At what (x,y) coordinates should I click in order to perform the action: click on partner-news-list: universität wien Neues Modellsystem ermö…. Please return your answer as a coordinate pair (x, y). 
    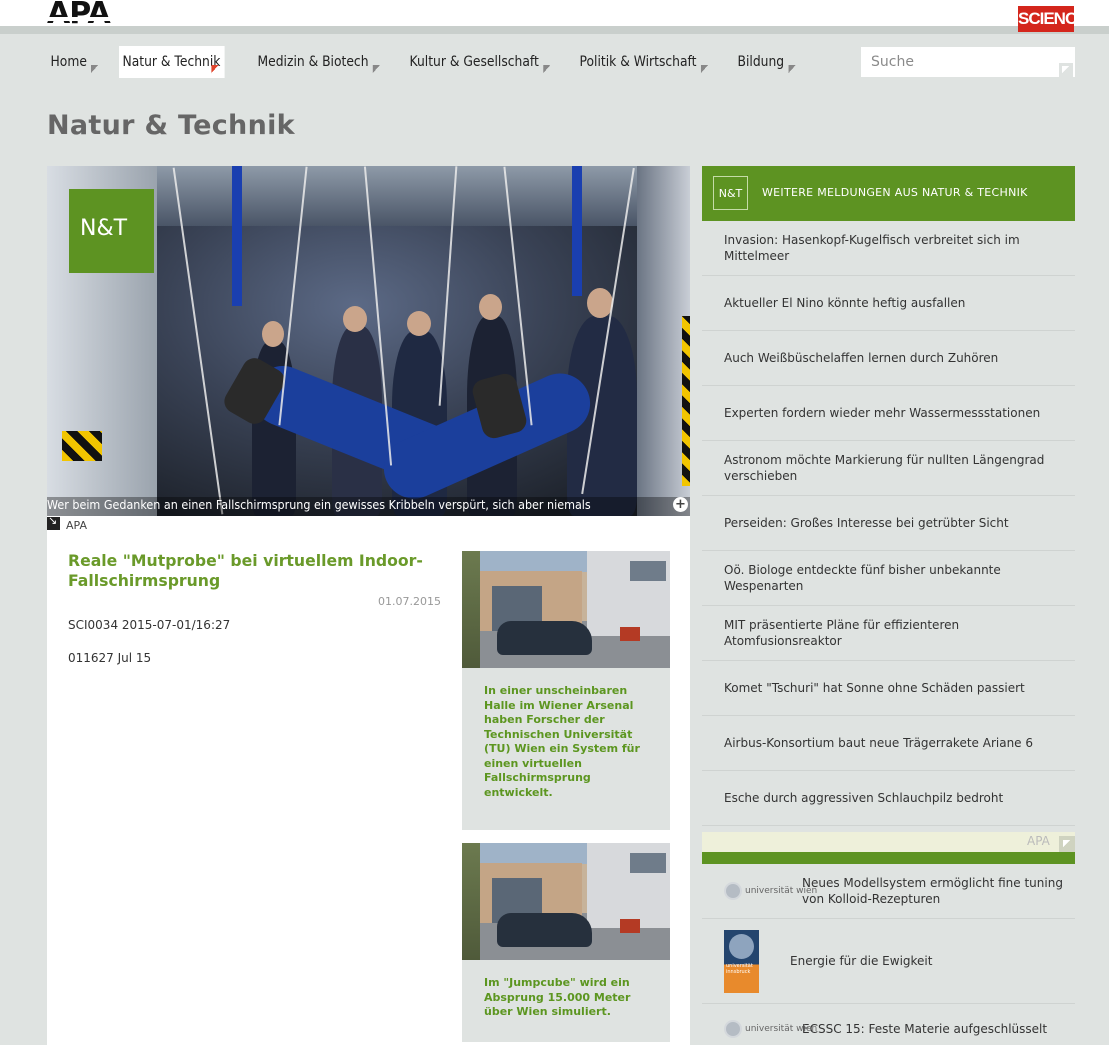
    Looking at the image, I should click on (888, 954).